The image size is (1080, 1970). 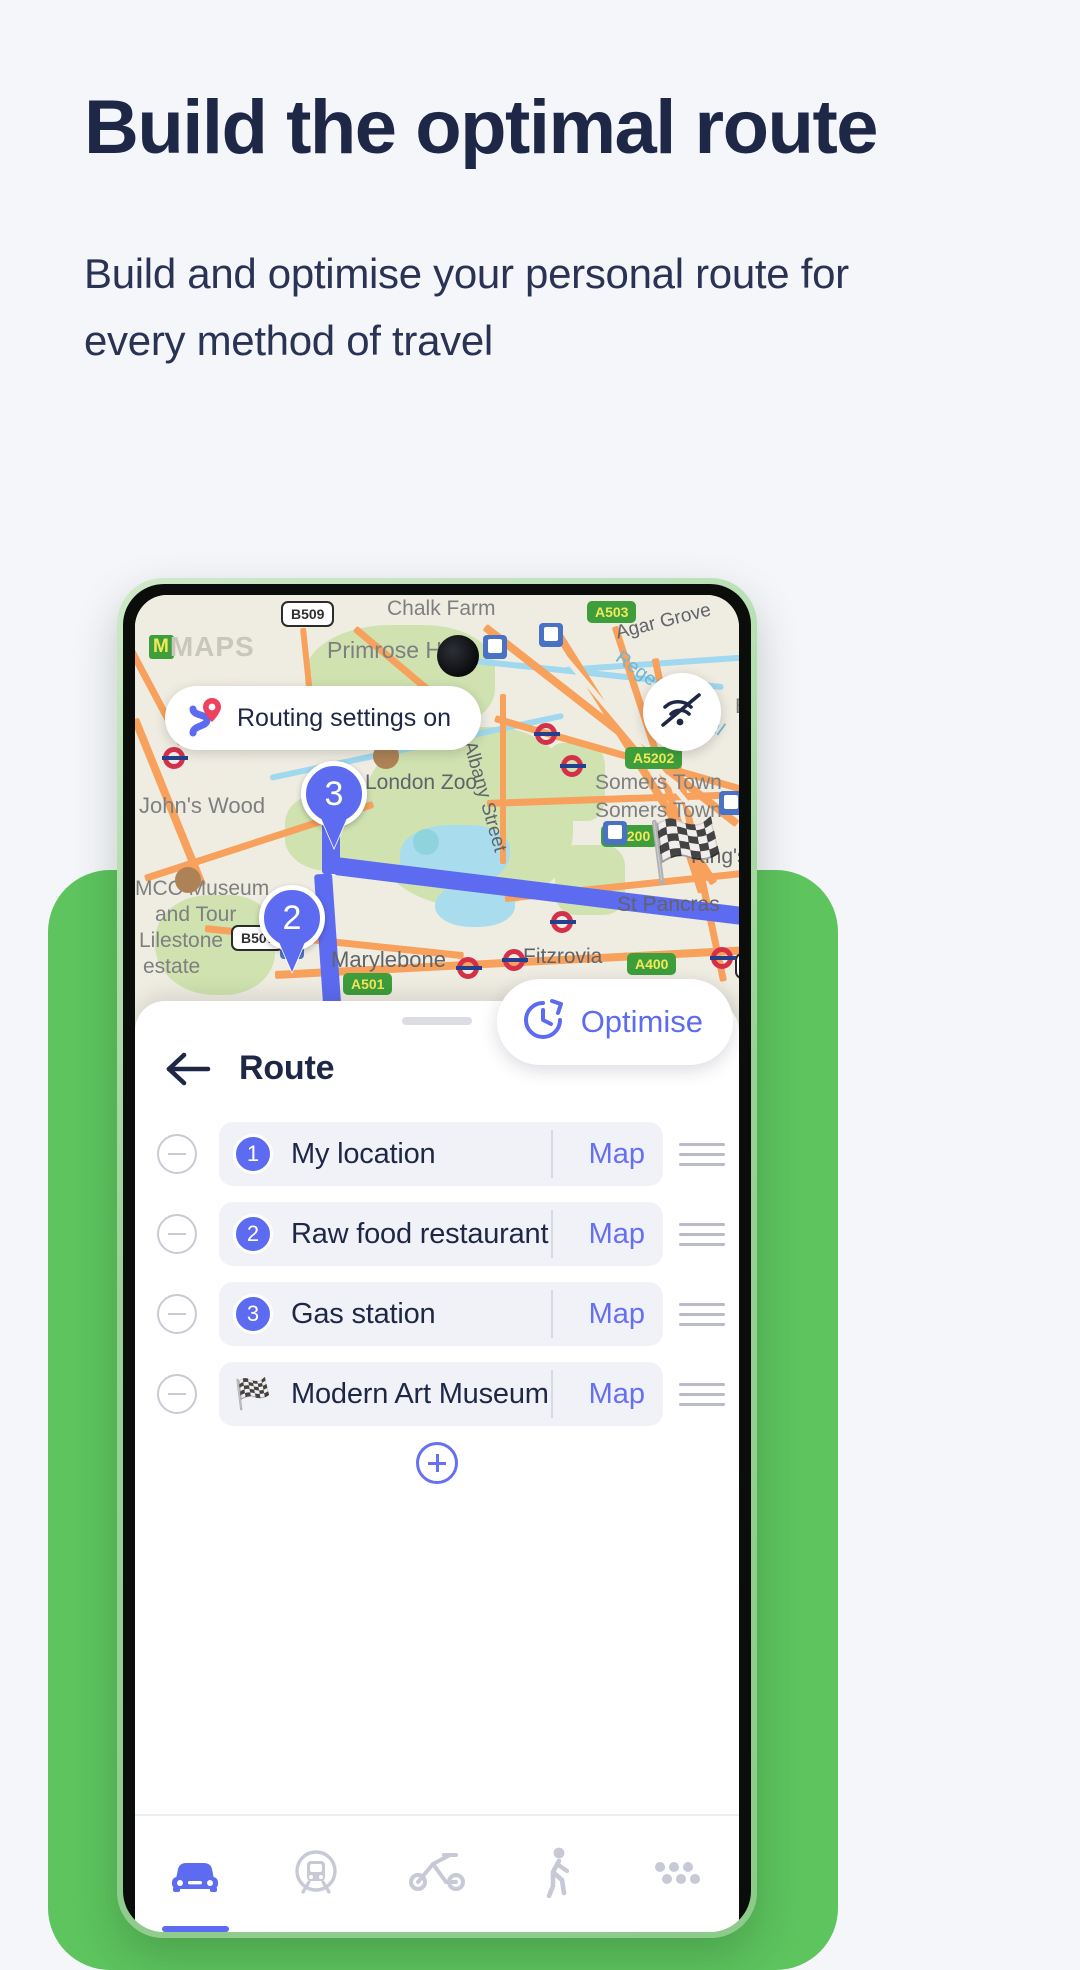 What do you see at coordinates (202, 888) in the screenshot?
I see `map-label: MCC Museum` at bounding box center [202, 888].